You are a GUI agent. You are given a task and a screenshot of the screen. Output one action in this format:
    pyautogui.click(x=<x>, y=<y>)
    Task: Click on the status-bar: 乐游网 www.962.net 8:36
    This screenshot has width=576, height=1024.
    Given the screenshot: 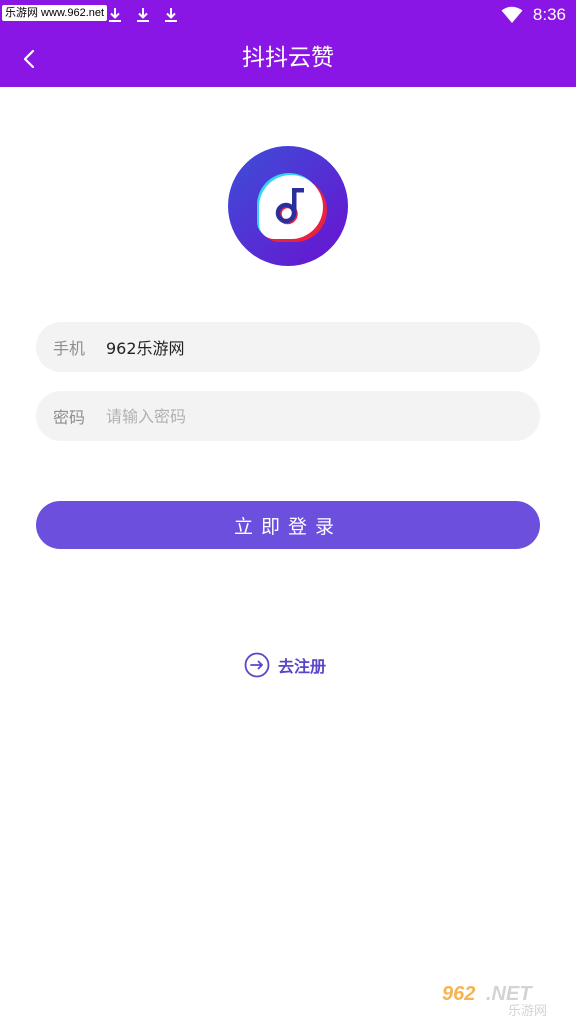 What is the action you would take?
    pyautogui.click(x=288, y=15)
    